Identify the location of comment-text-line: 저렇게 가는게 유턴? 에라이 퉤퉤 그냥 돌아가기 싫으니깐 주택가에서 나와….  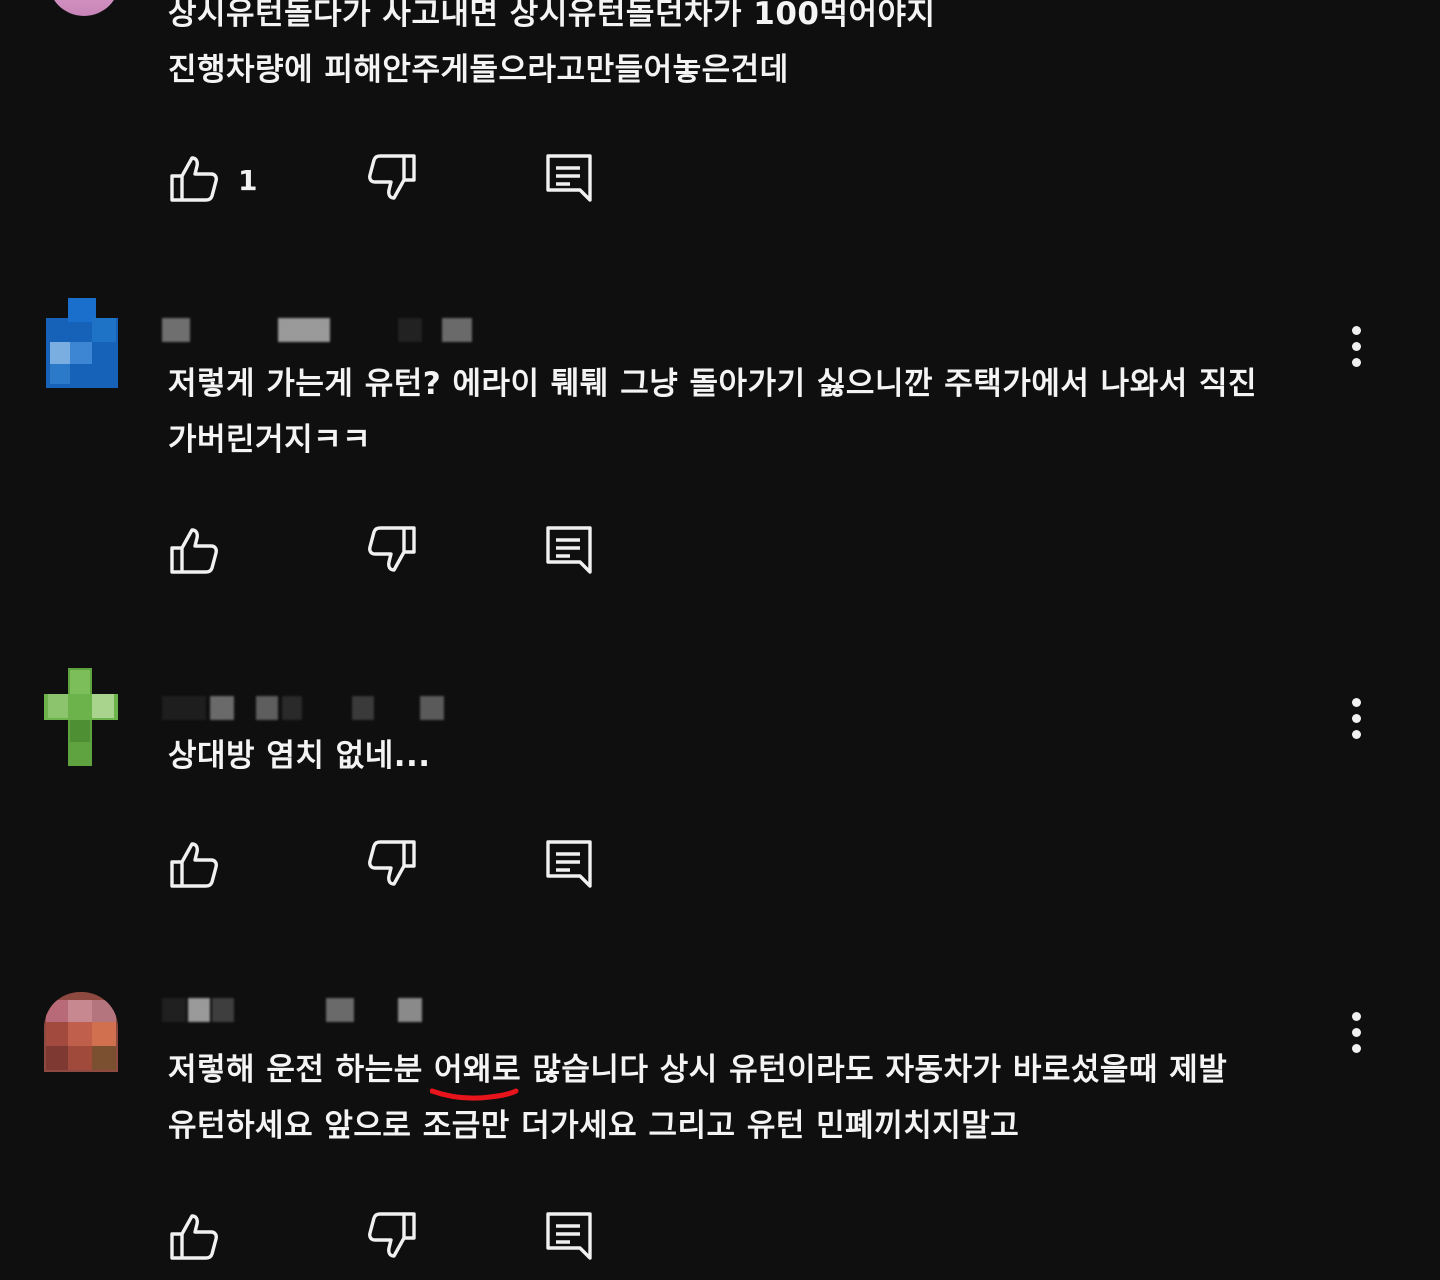
(713, 384).